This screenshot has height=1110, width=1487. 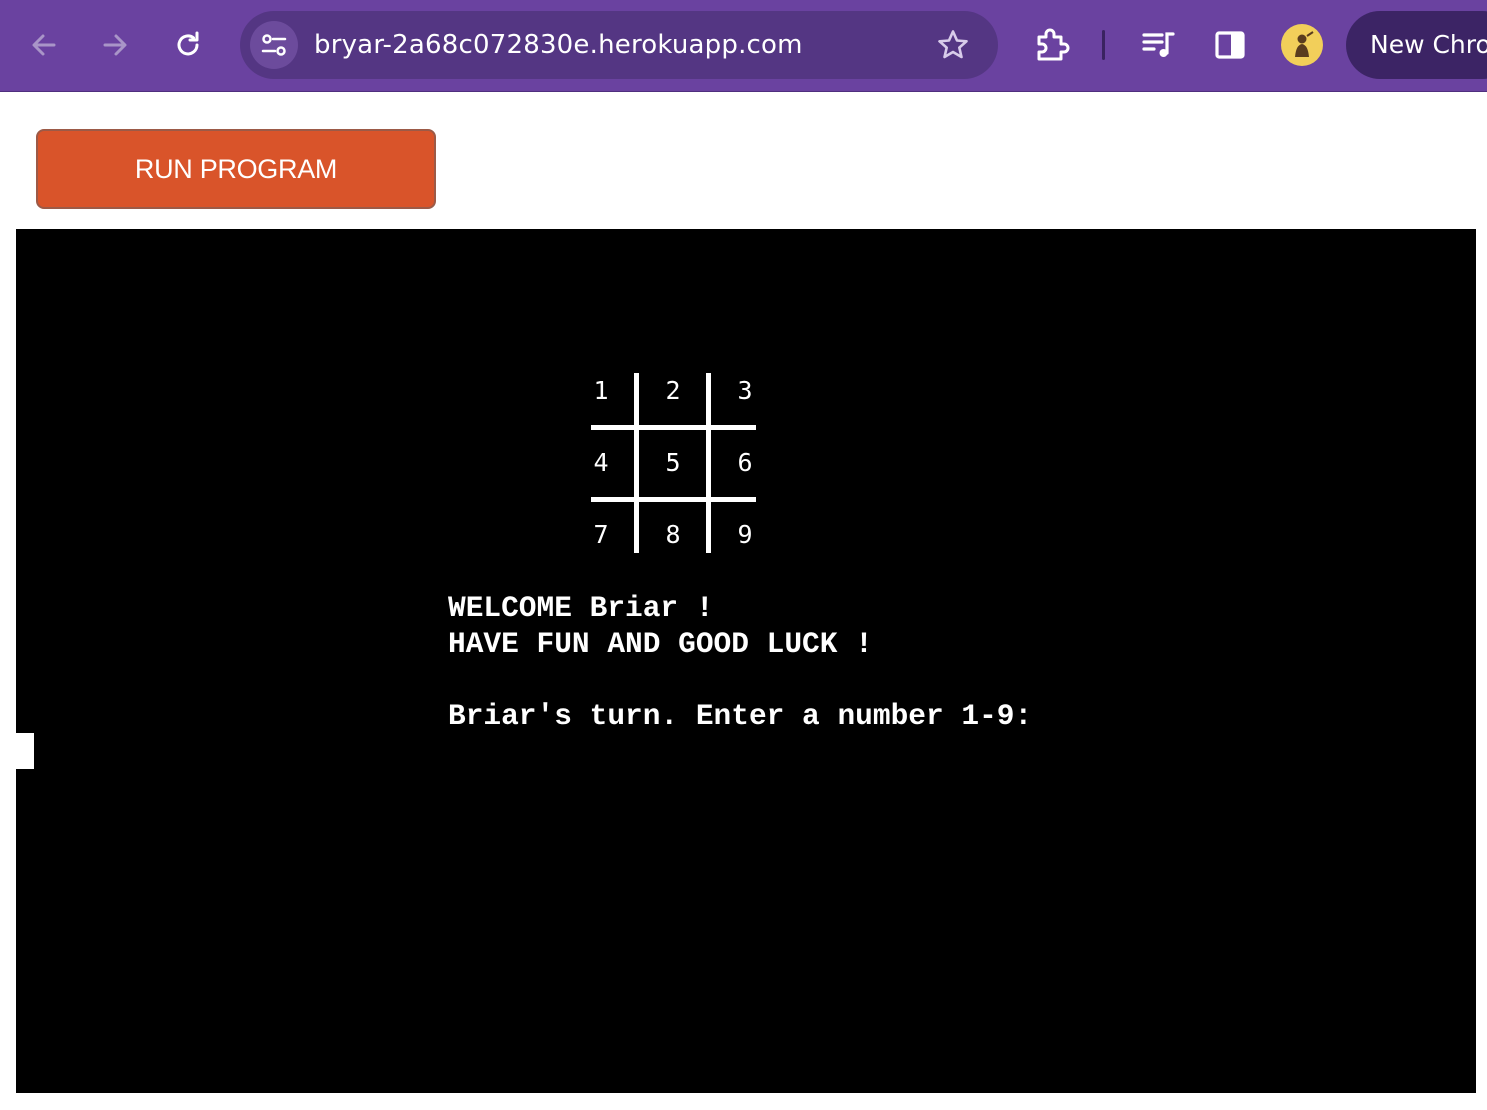 I want to click on terminal-cursor, so click(x=25, y=751).